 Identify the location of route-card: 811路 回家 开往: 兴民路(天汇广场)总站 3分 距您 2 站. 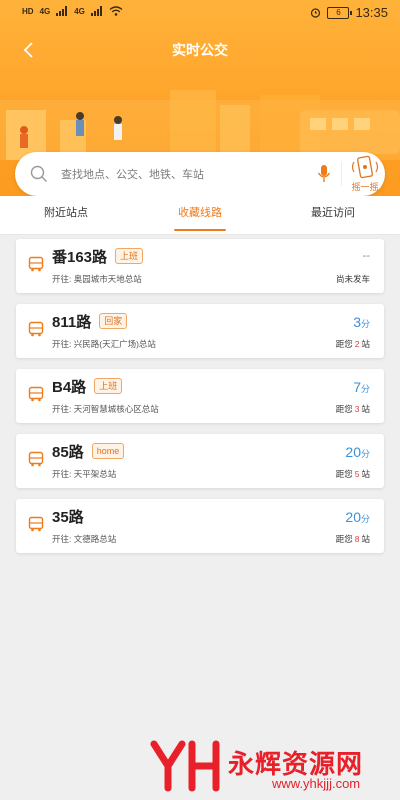
(200, 331).